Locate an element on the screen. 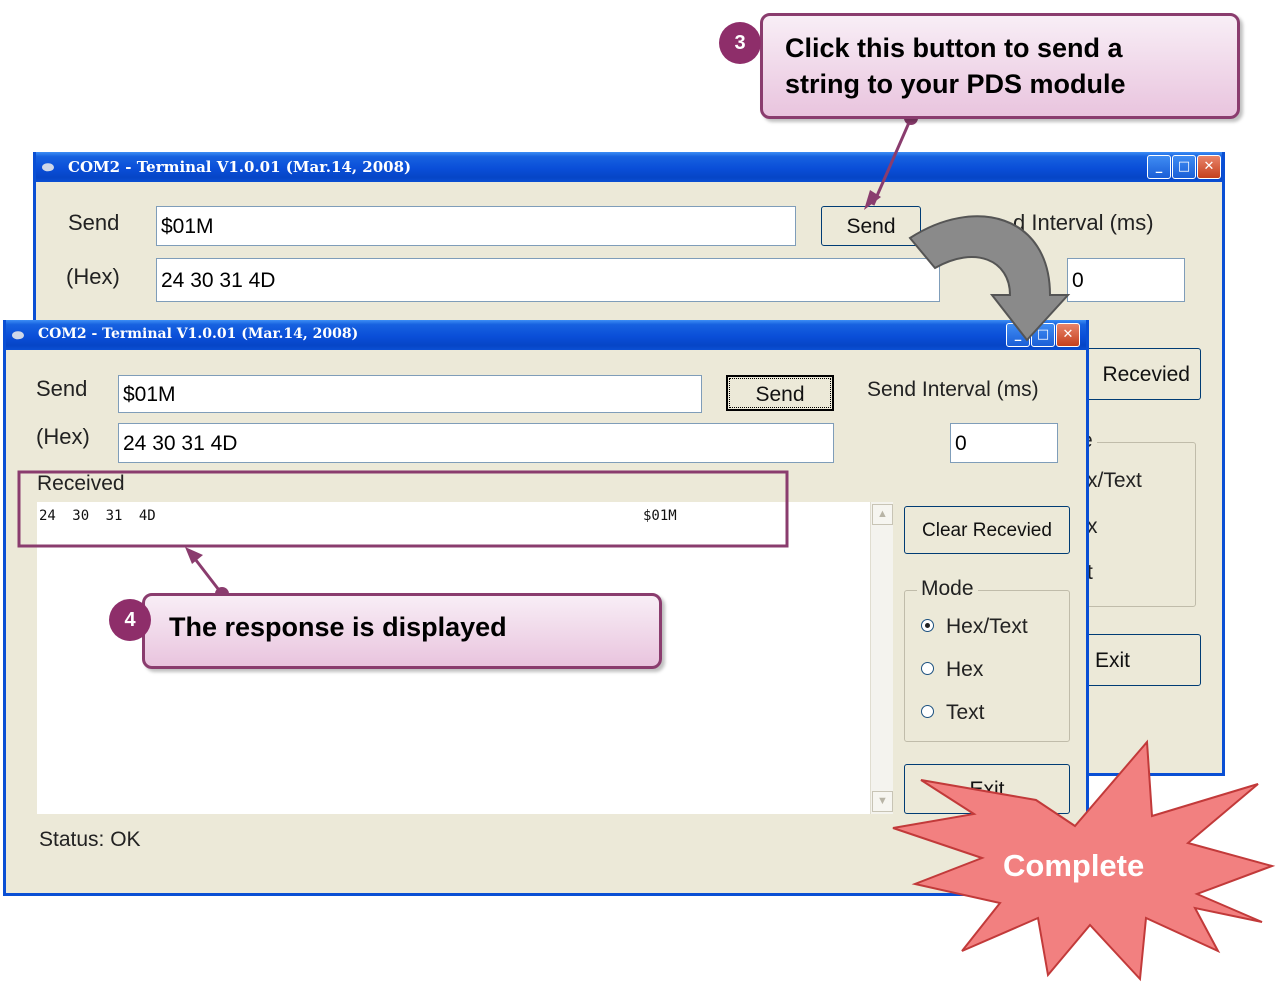 The image size is (1287, 985). step4-badge: 4 is located at coordinates (130, 620).